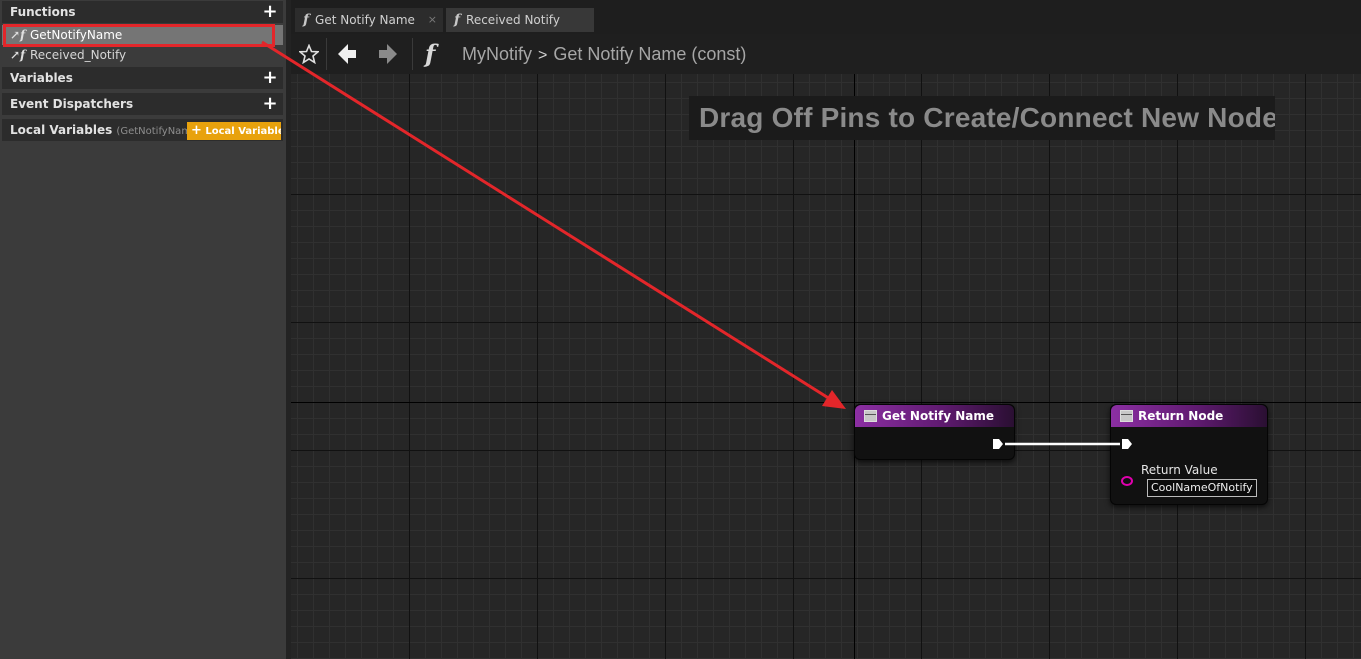 The image size is (1361, 659). What do you see at coordinates (139, 35) in the screenshot?
I see `annotation-highlight-box` at bounding box center [139, 35].